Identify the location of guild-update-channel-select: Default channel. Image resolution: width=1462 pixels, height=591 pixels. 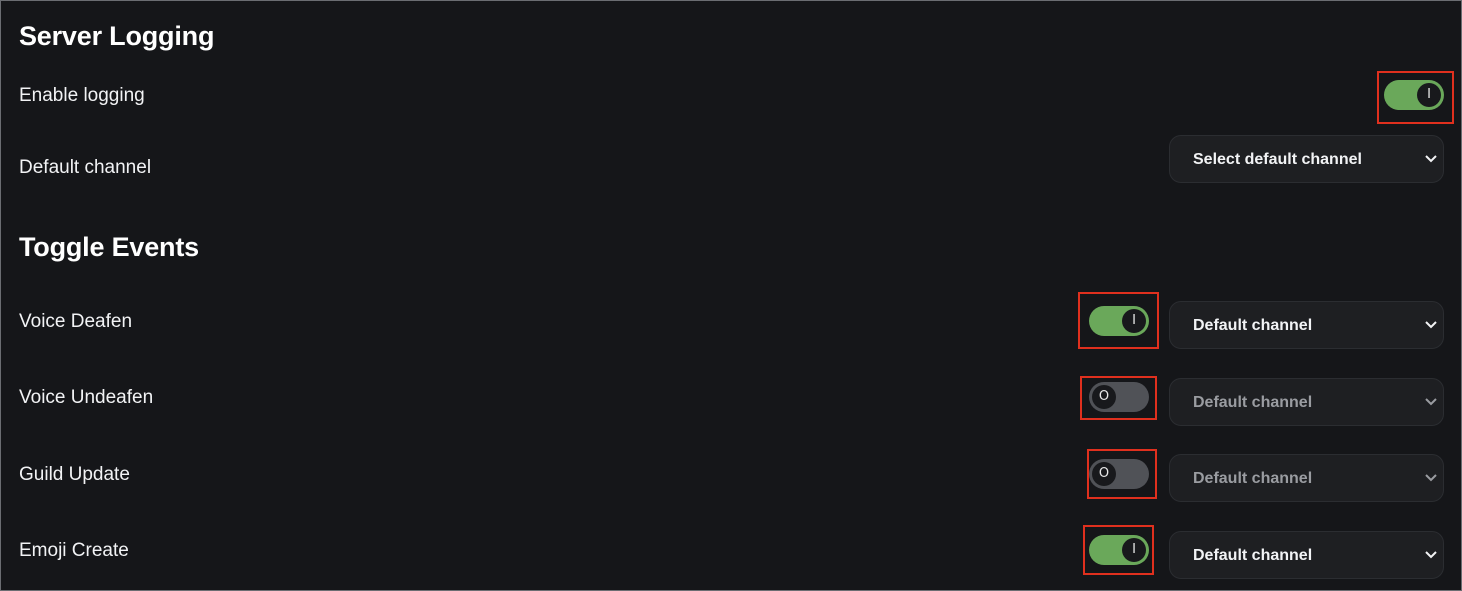
(1306, 478).